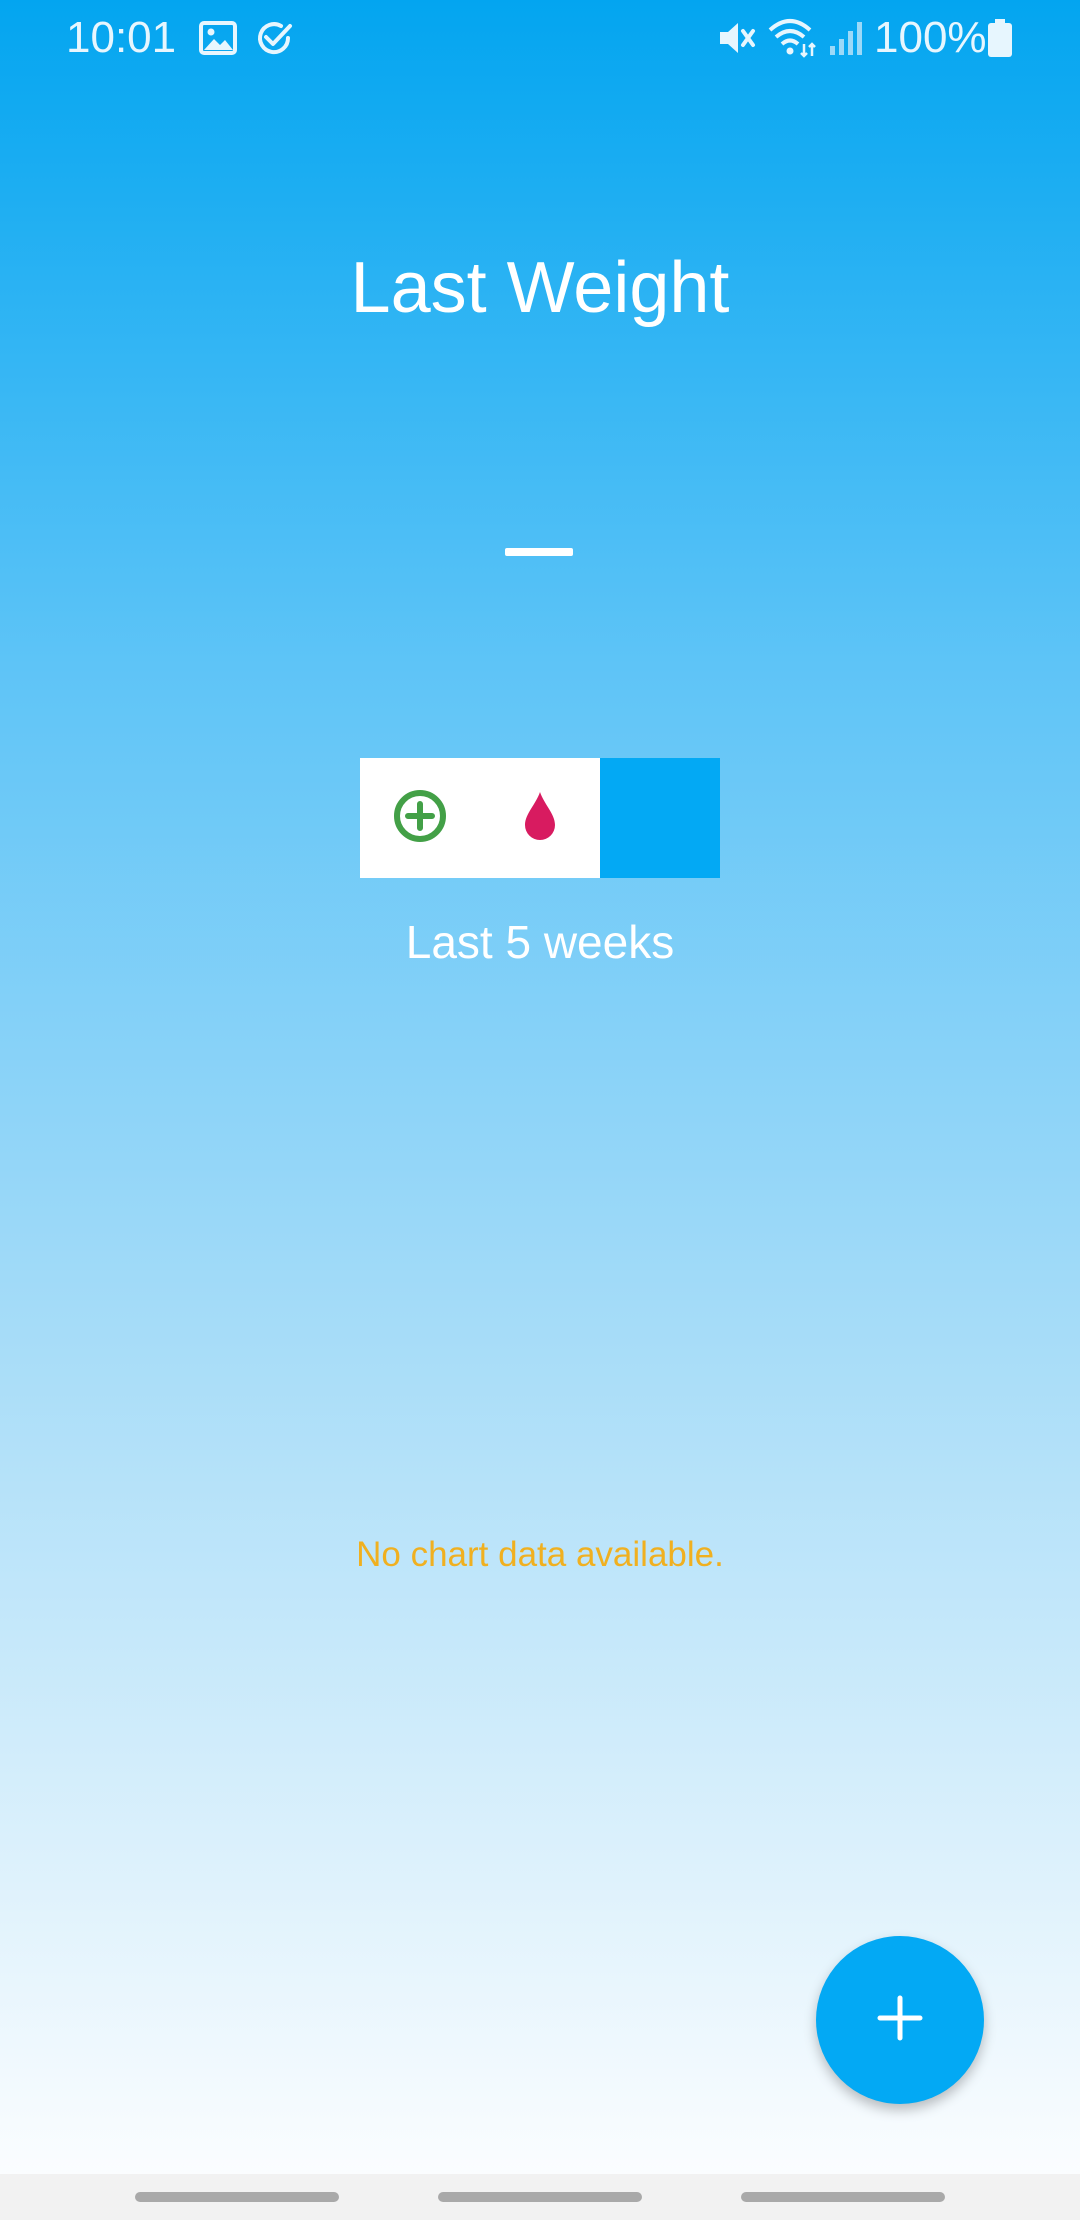 This screenshot has width=1080, height=2220. Describe the element at coordinates (843, 2197) in the screenshot. I see `nav-back-button` at that location.